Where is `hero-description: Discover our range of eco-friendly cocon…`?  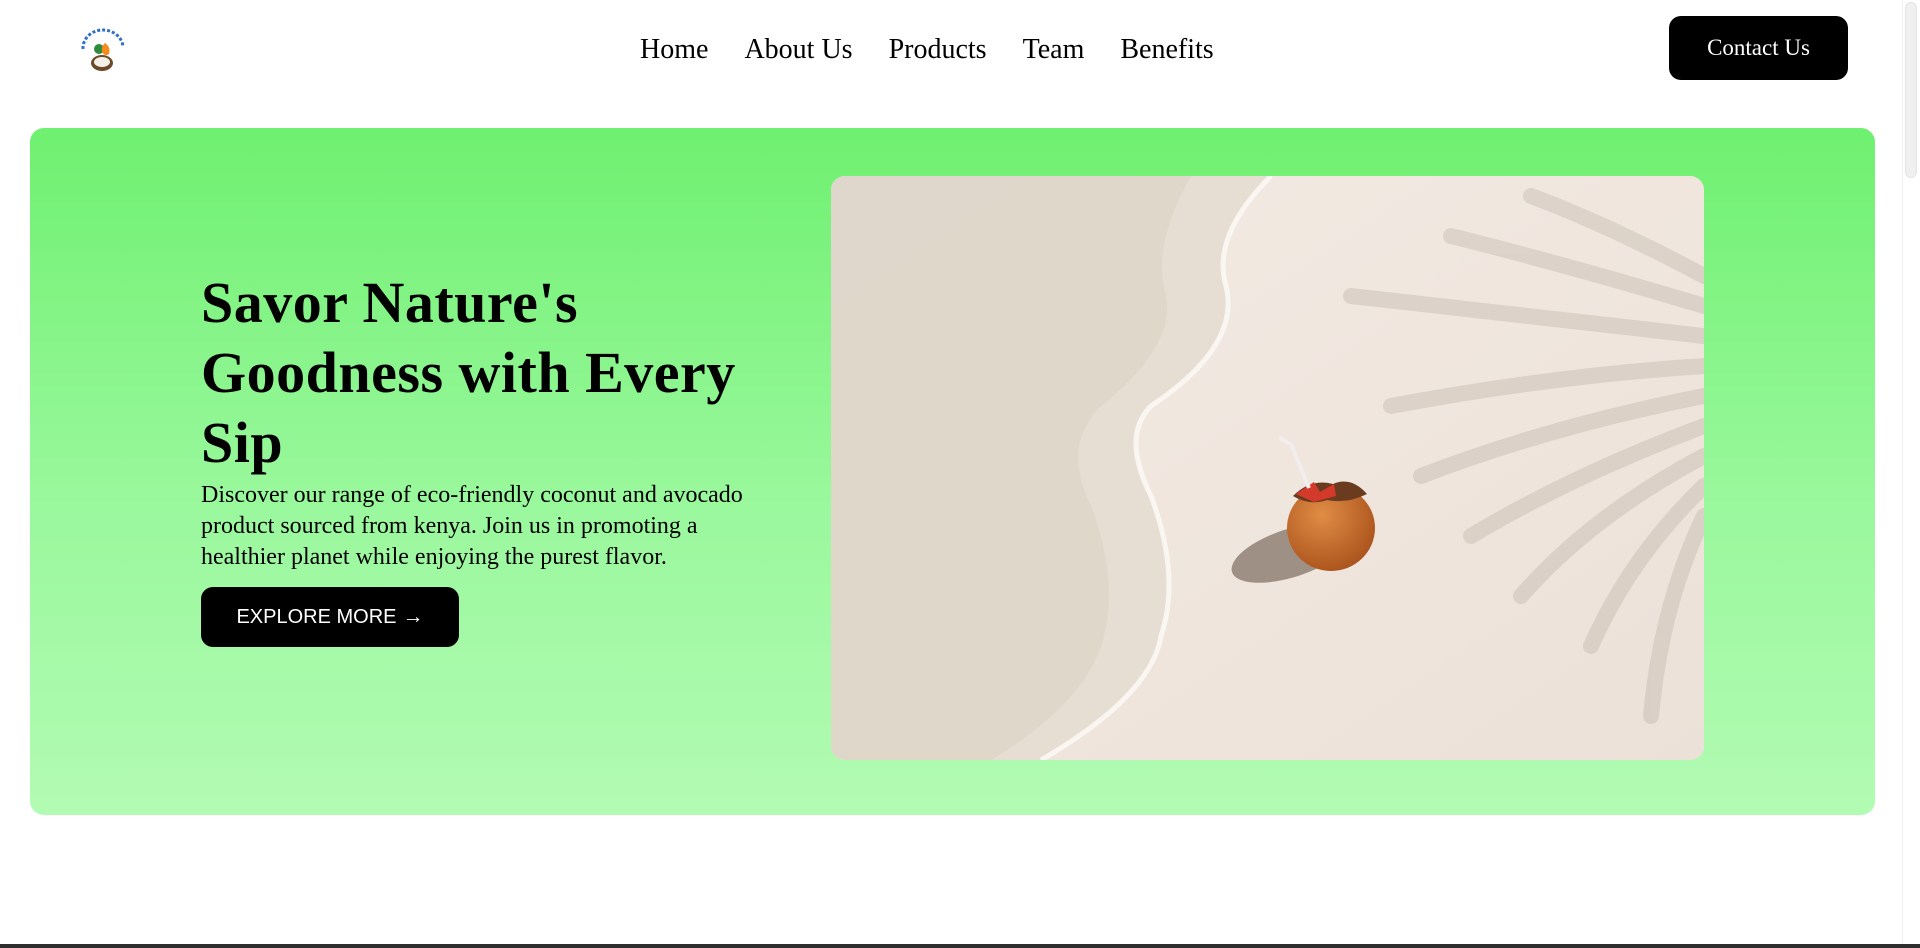
hero-description: Discover our range of eco-friendly cocon… is located at coordinates (472, 526).